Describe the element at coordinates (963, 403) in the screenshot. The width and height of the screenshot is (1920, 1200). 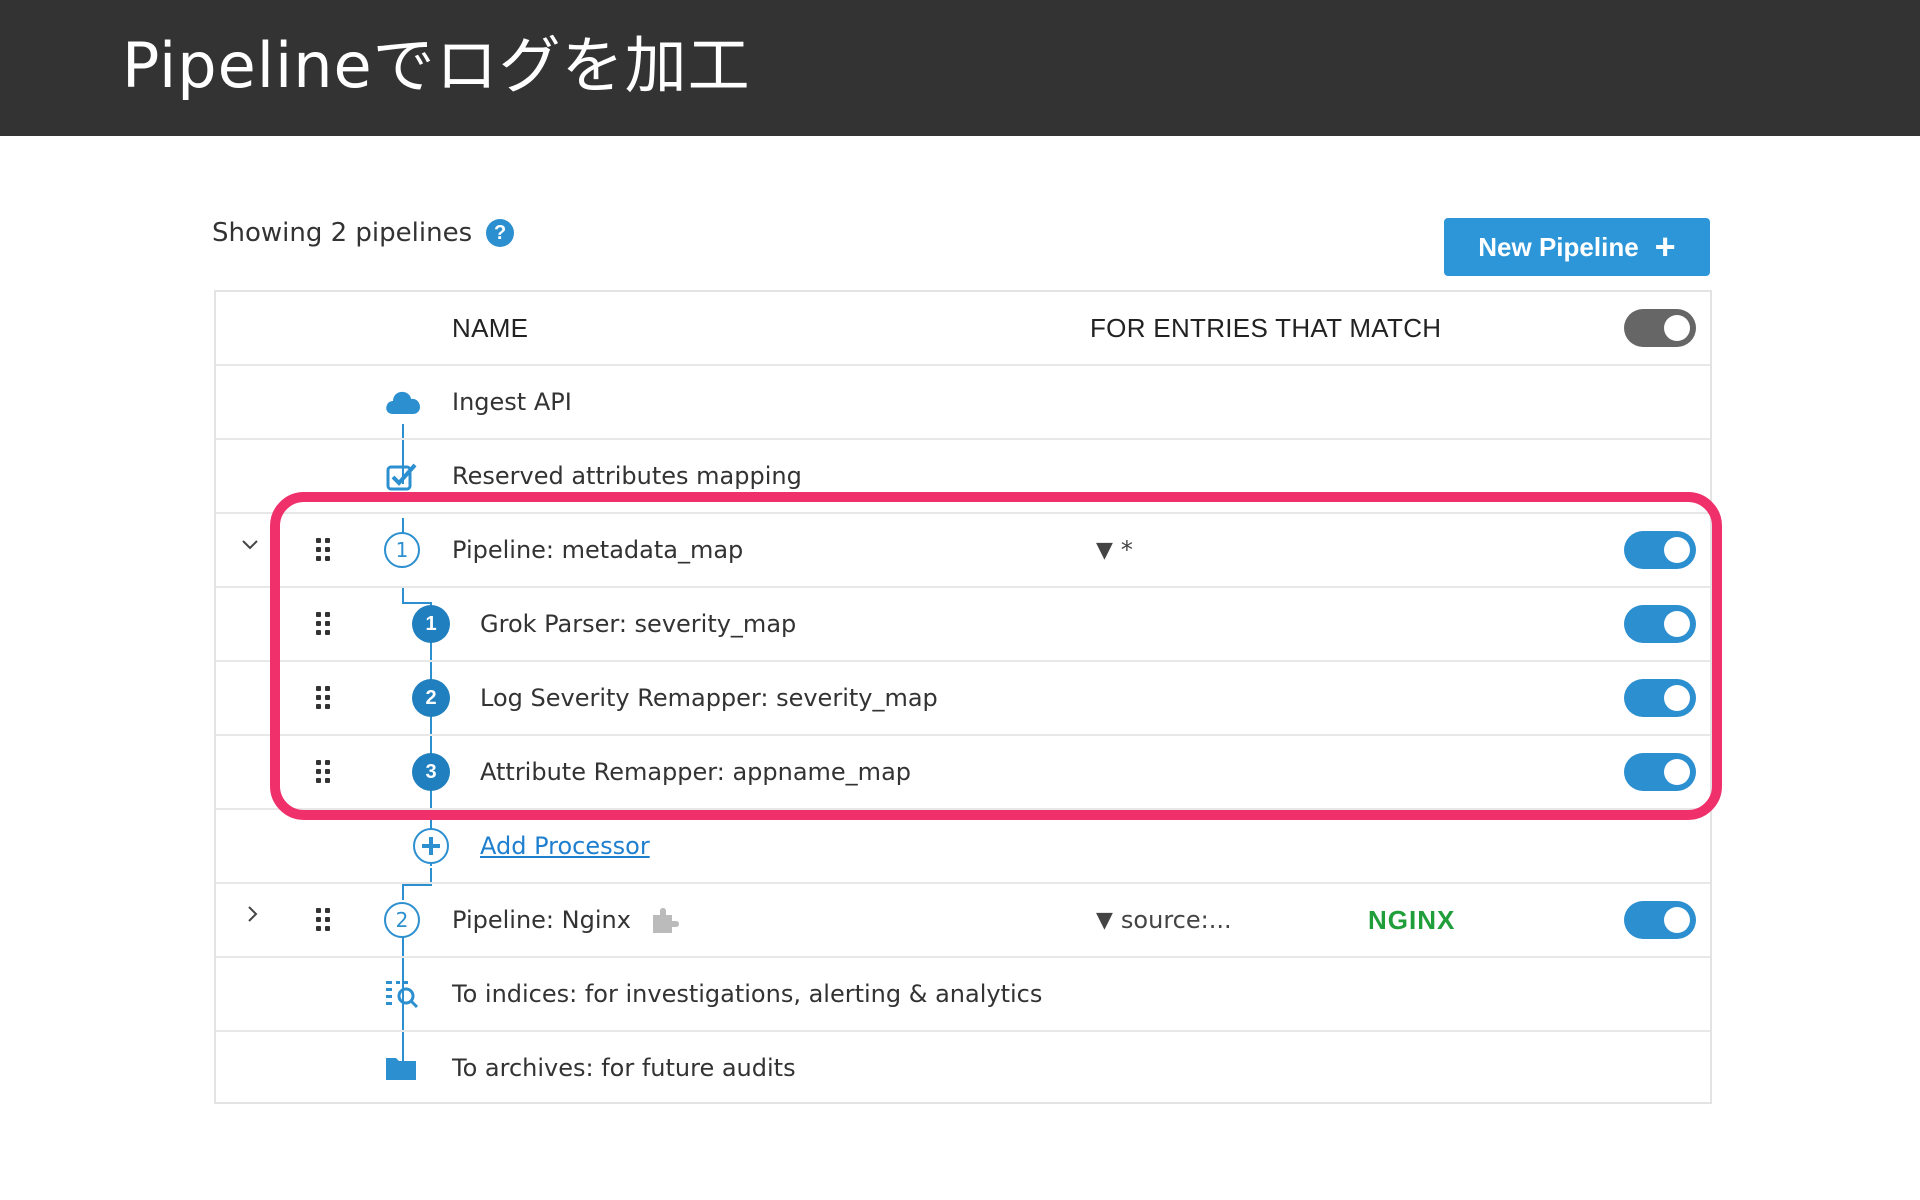
I see `table-row-ingest: Ingest API` at that location.